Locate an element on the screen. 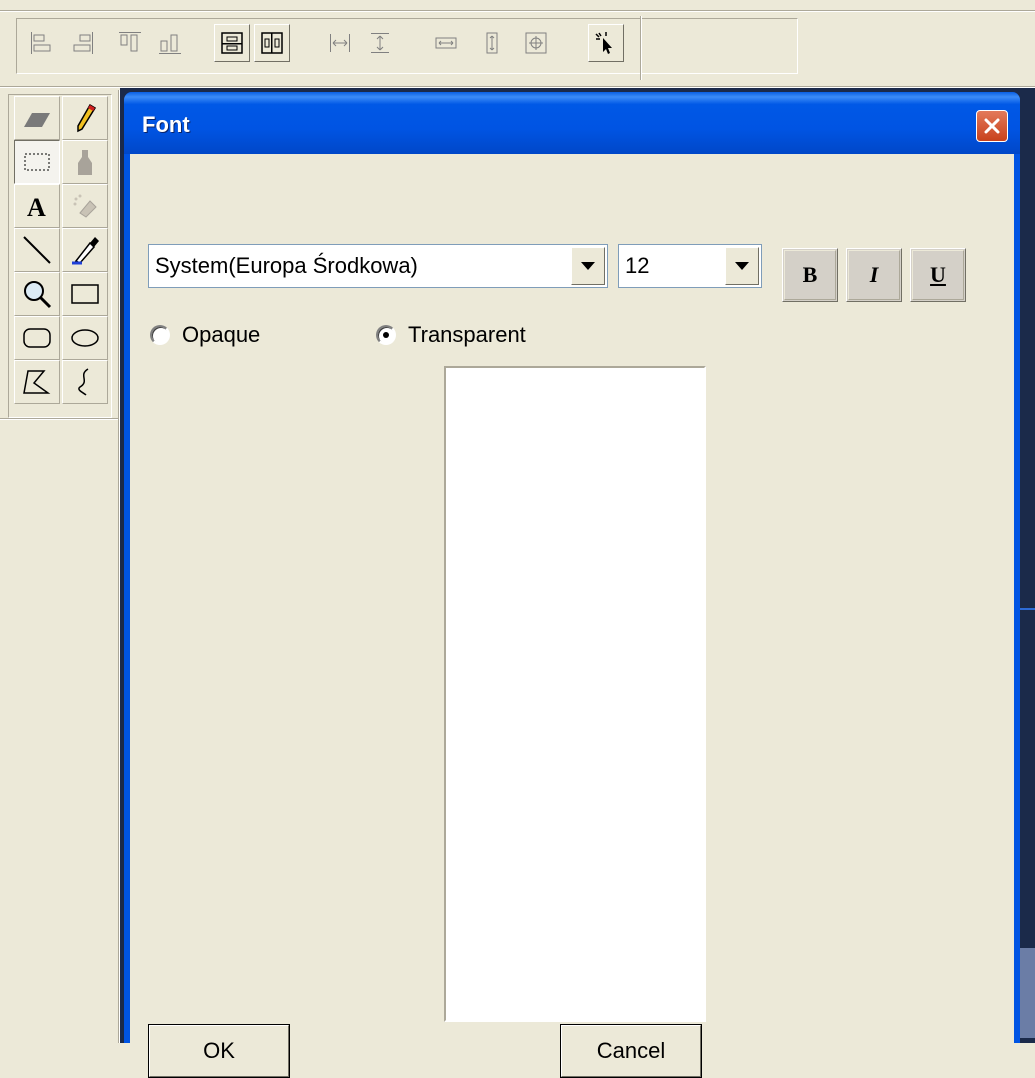  rectangle-icon is located at coordinates (85, 294).